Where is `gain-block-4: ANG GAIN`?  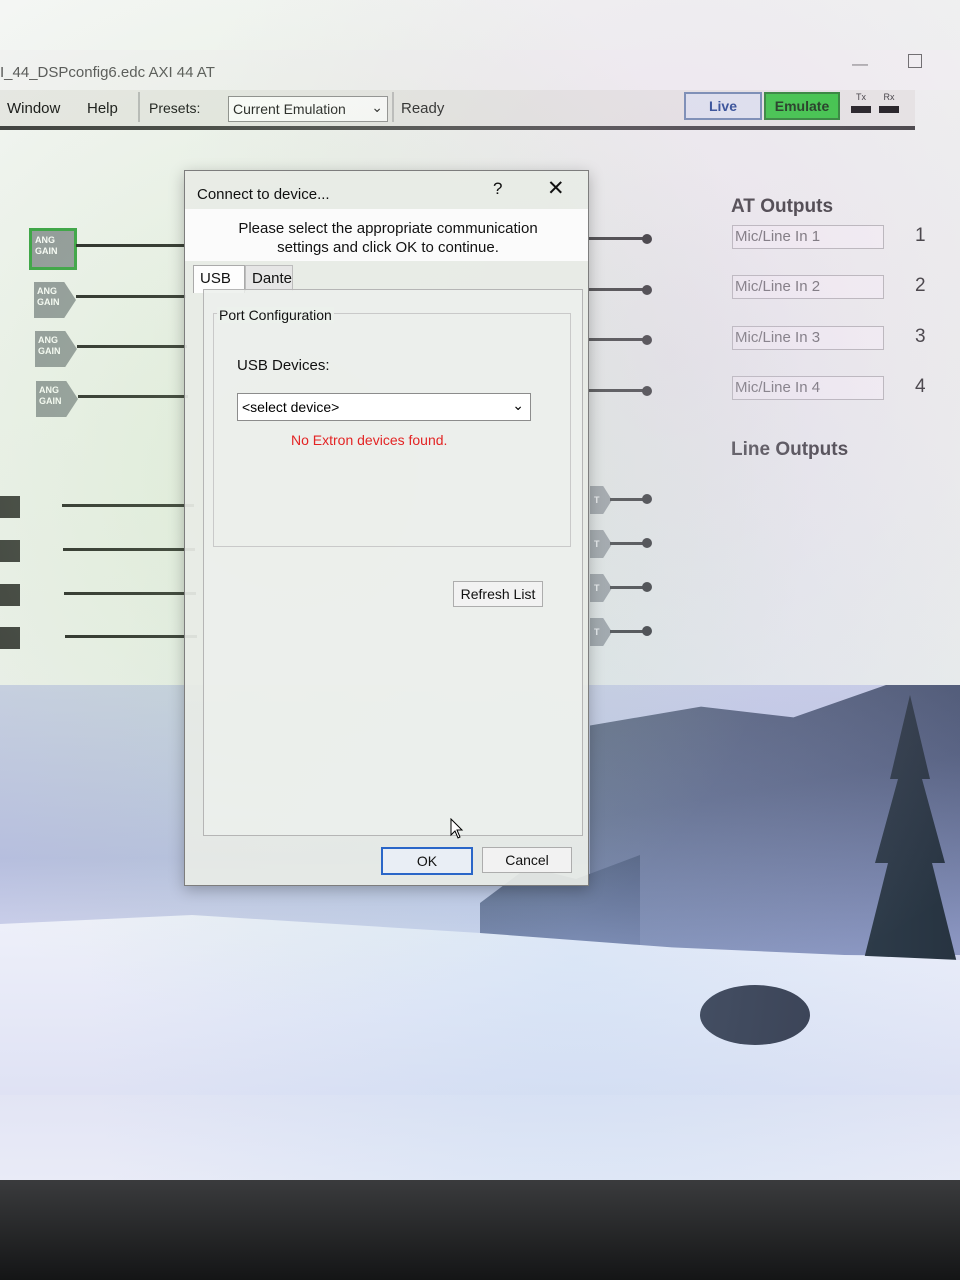 gain-block-4: ANG GAIN is located at coordinates (57, 399).